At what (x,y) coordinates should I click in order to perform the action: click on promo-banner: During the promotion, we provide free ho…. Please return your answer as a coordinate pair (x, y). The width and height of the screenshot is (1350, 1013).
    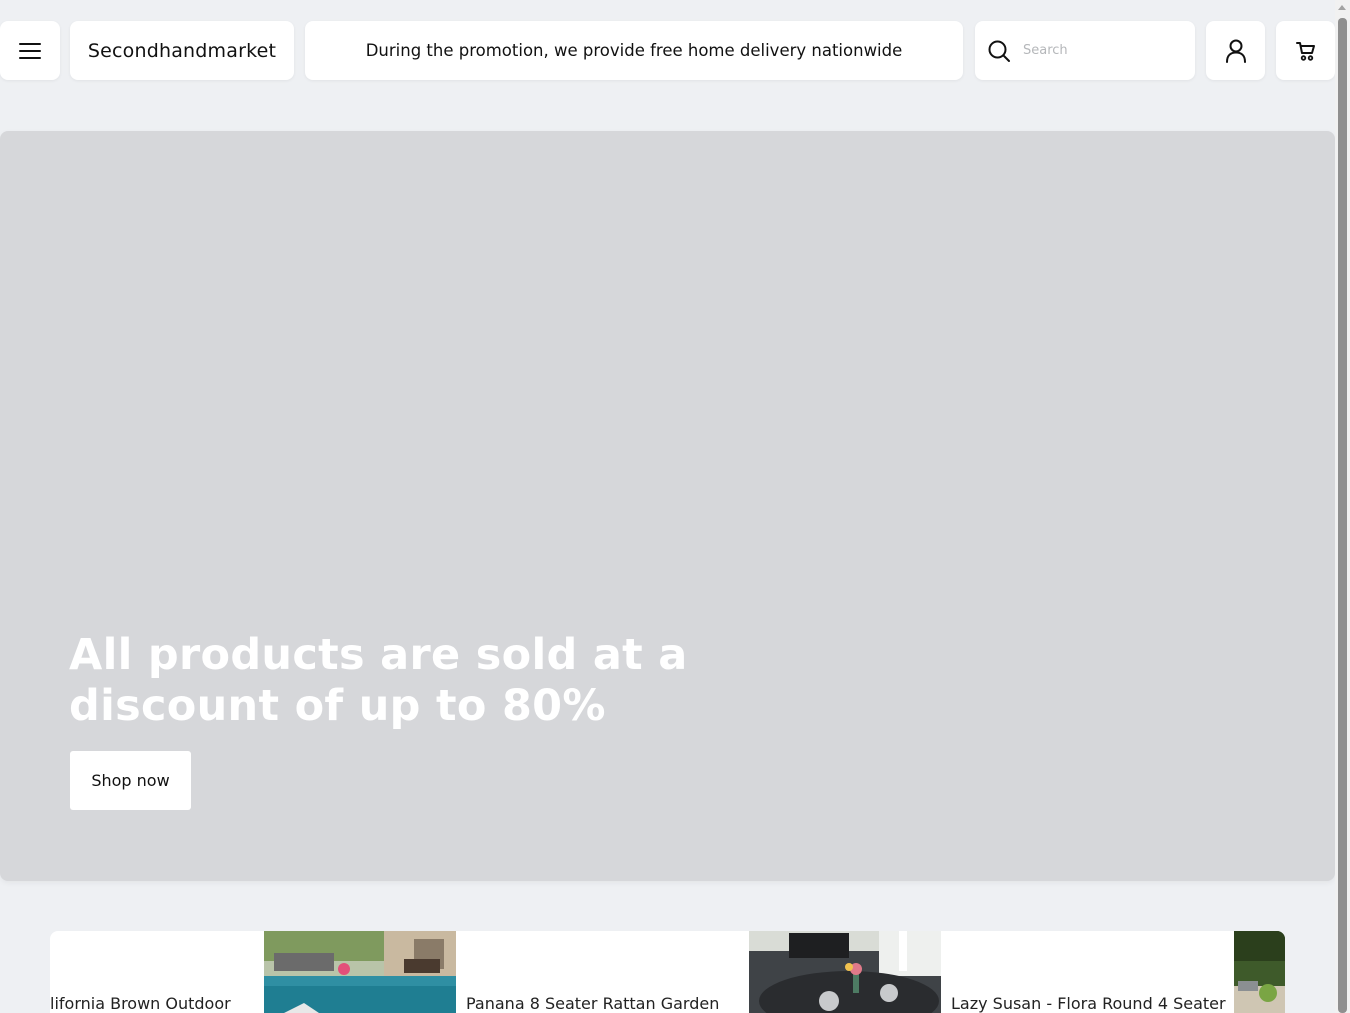
    Looking at the image, I should click on (634, 50).